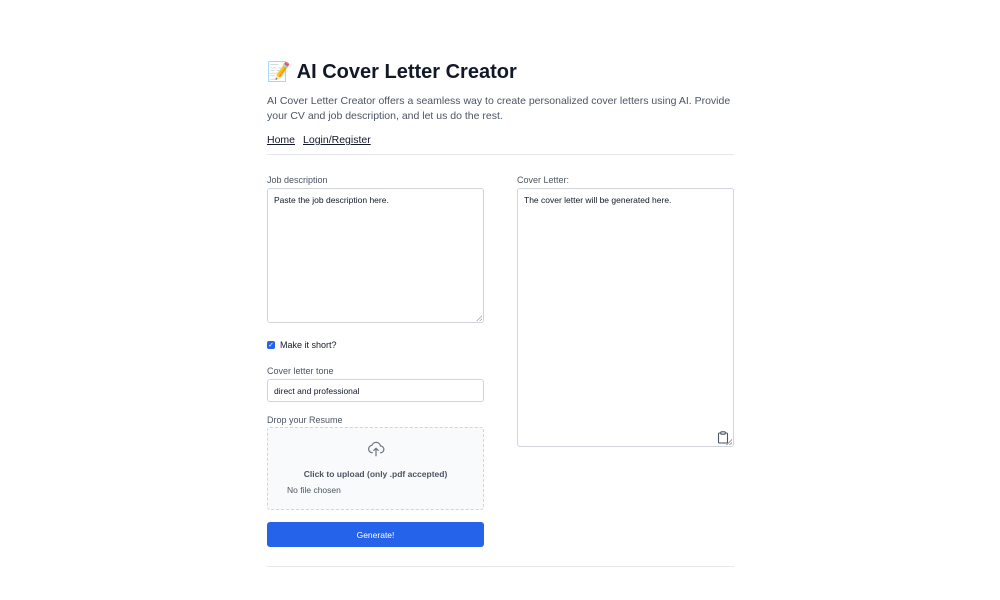  I want to click on cover-letter-label: Cover Letter:, so click(543, 180).